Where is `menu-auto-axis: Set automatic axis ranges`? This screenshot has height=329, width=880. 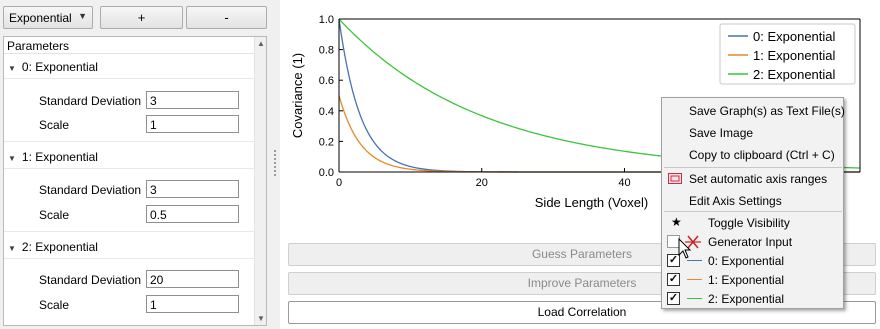 menu-auto-axis: Set automatic axis ranges is located at coordinates (752, 179).